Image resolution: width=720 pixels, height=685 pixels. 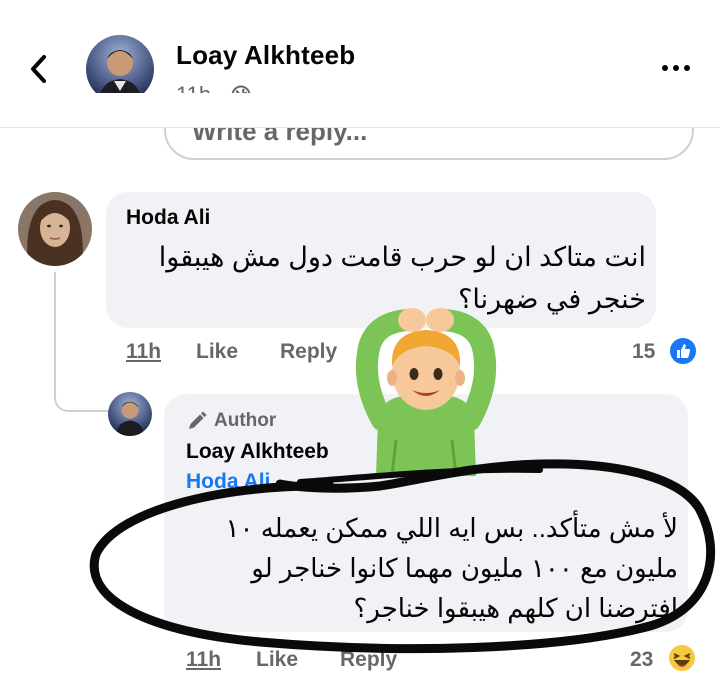 I want to click on haha-reaction-icon, so click(x=682, y=658).